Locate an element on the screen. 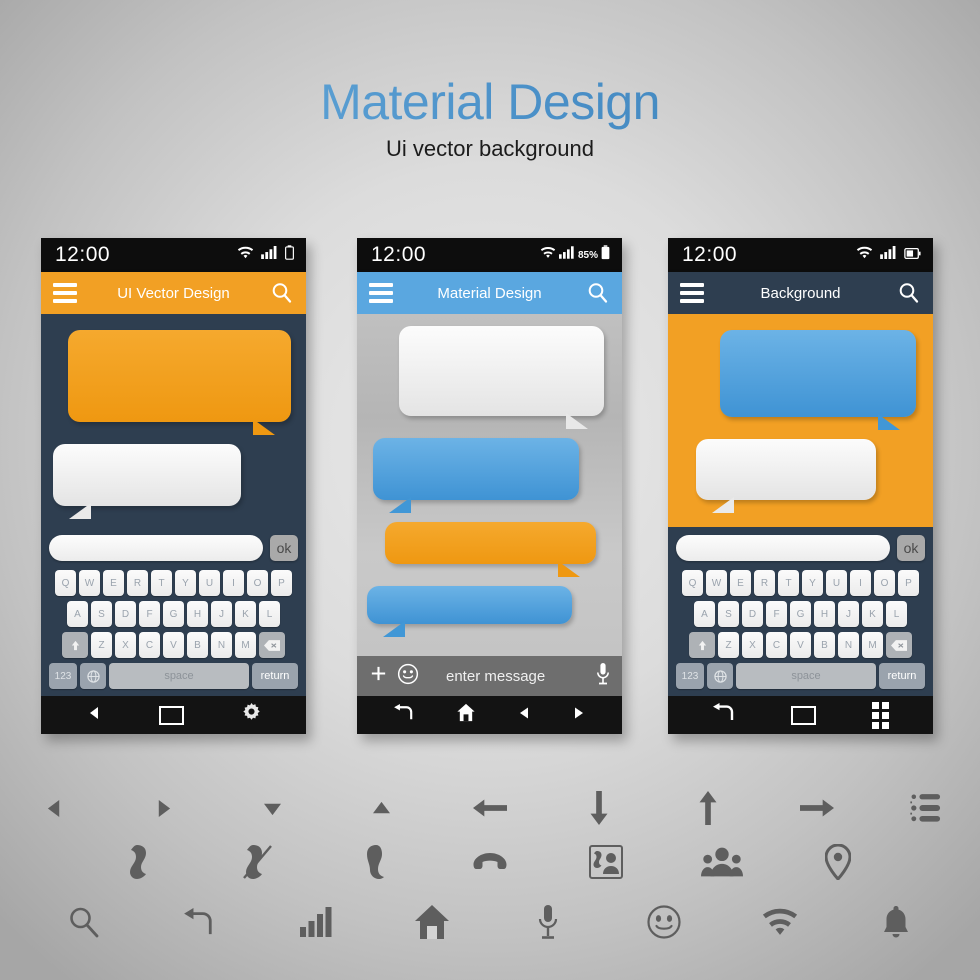  bell-icon is located at coordinates (896, 922).